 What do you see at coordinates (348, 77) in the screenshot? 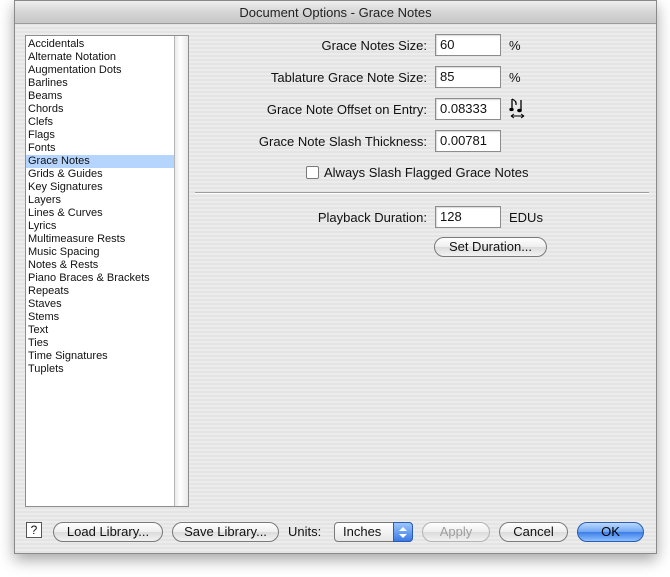
I see `tab-grace-note-size-label: Tablature Grace Note Size:` at bounding box center [348, 77].